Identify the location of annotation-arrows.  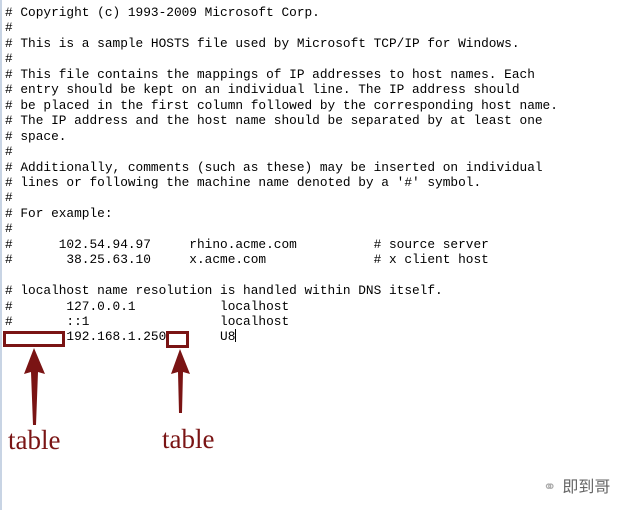
(107, 386).